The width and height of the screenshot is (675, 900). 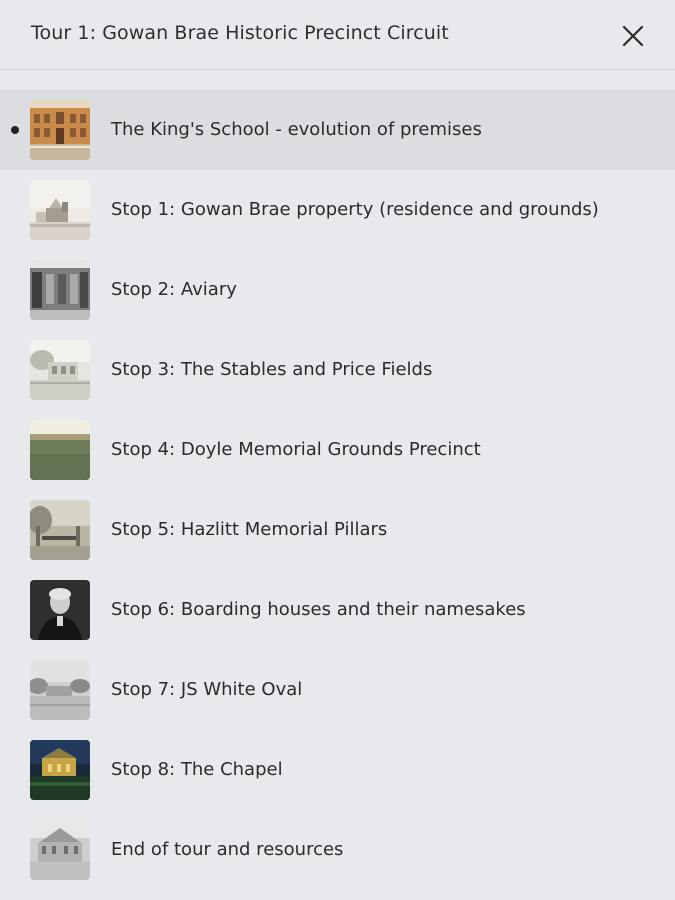 I want to click on archive-building-photo-icon, so click(x=60, y=850).